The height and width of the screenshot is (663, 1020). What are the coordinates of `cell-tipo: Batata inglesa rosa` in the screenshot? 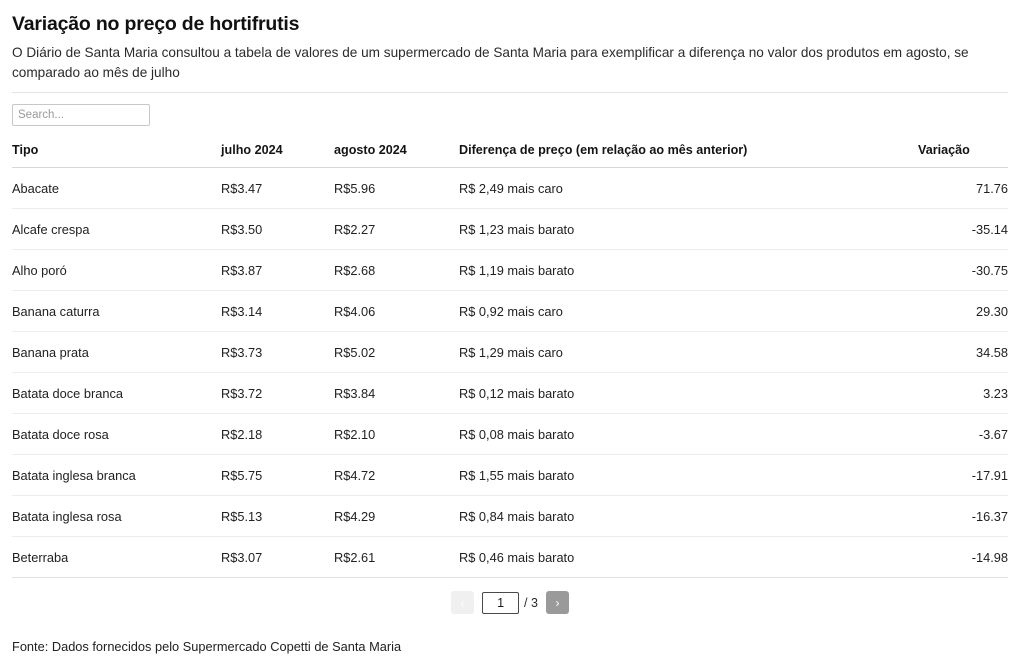 It's located at (116, 516).